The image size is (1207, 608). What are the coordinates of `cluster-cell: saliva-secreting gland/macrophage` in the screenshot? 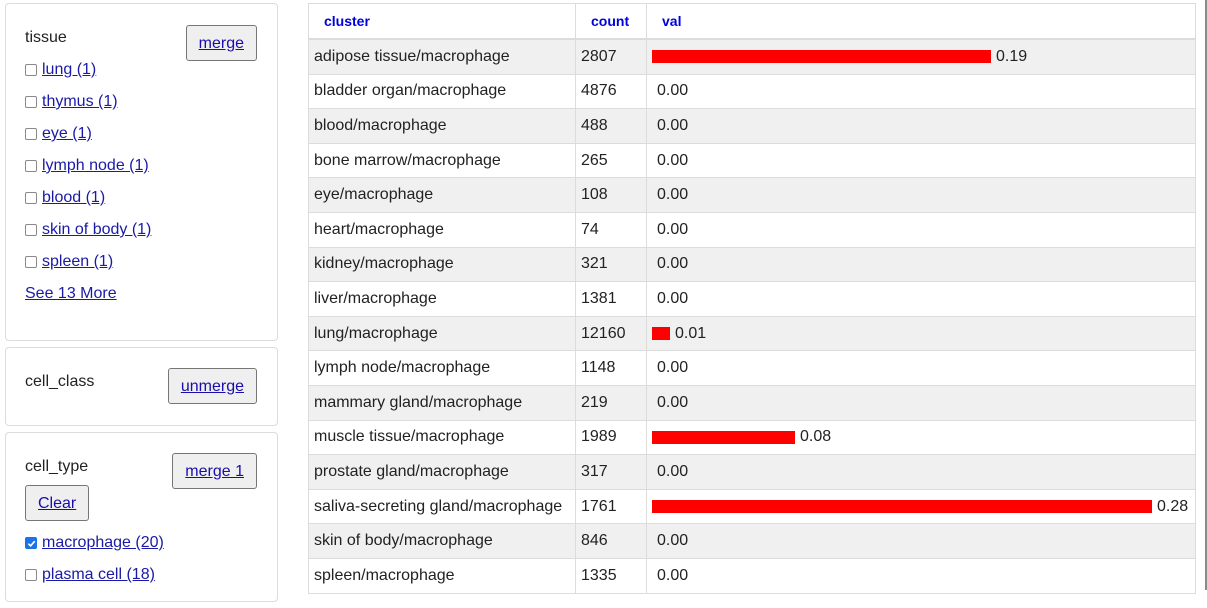 It's located at (442, 506).